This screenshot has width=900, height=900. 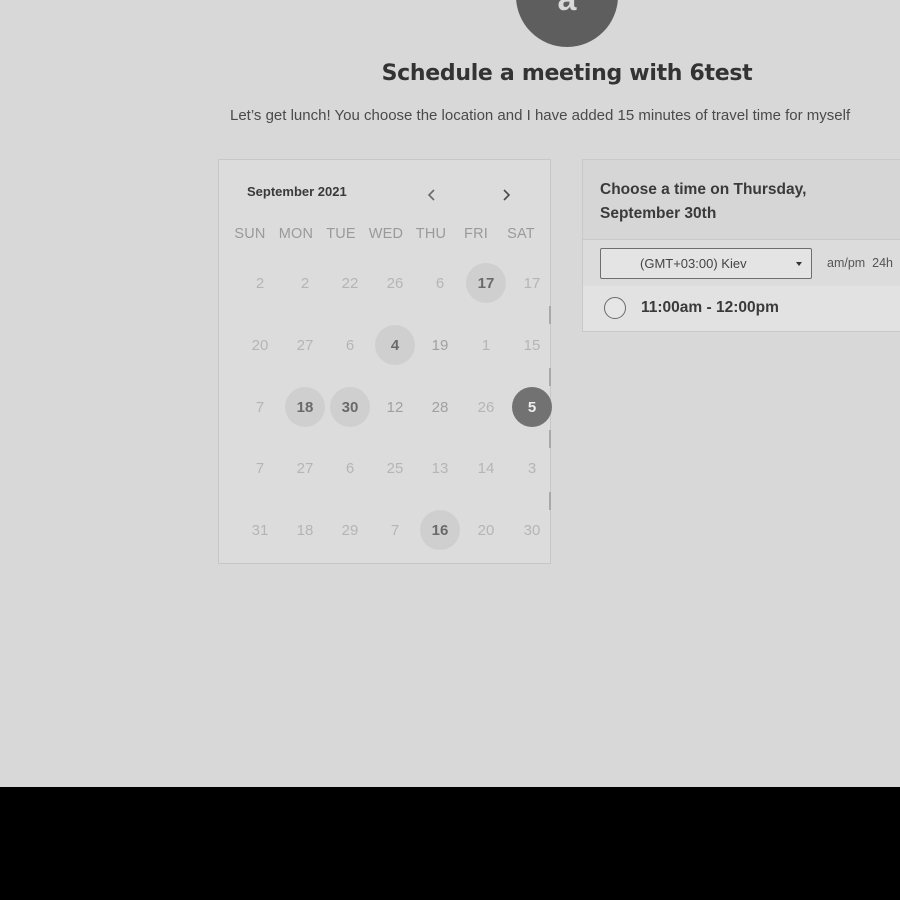 I want to click on calendar-day: 30, so click(x=532, y=530).